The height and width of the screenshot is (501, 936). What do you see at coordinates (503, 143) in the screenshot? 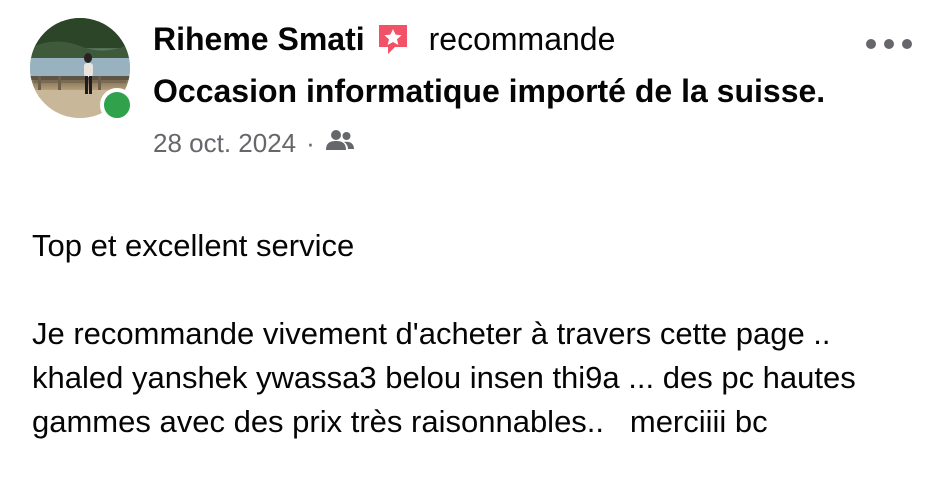
I see `post-meta: 28 oct. 2024 ·` at bounding box center [503, 143].